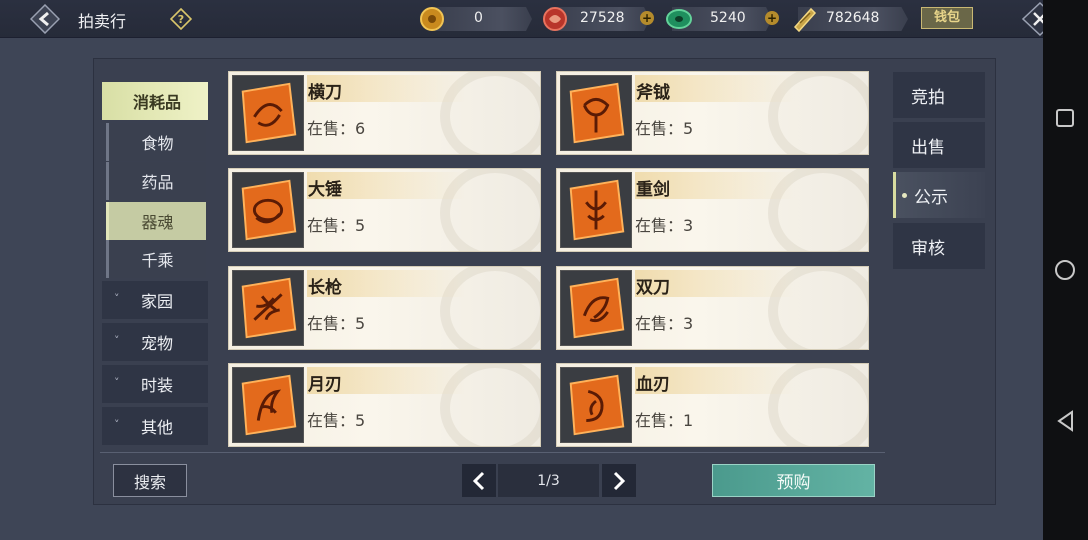 Image resolution: width=1088 pixels, height=540 pixels. I want to click on tab-review: 审核, so click(939, 246).